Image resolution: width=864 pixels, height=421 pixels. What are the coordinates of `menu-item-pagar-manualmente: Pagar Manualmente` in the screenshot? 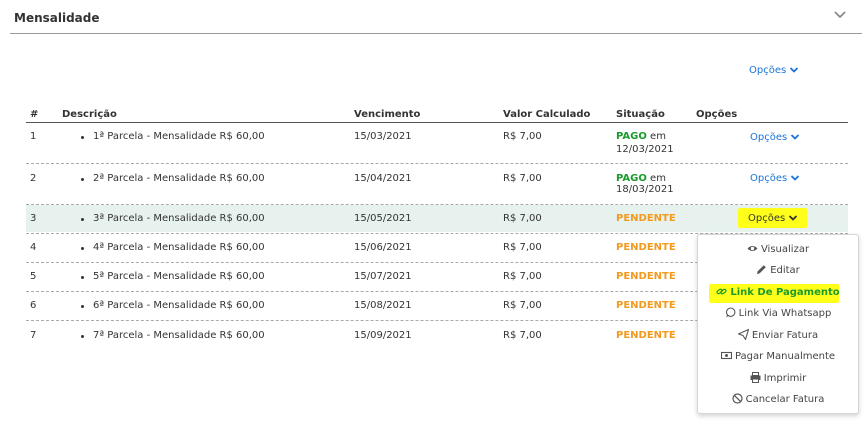 It's located at (778, 357).